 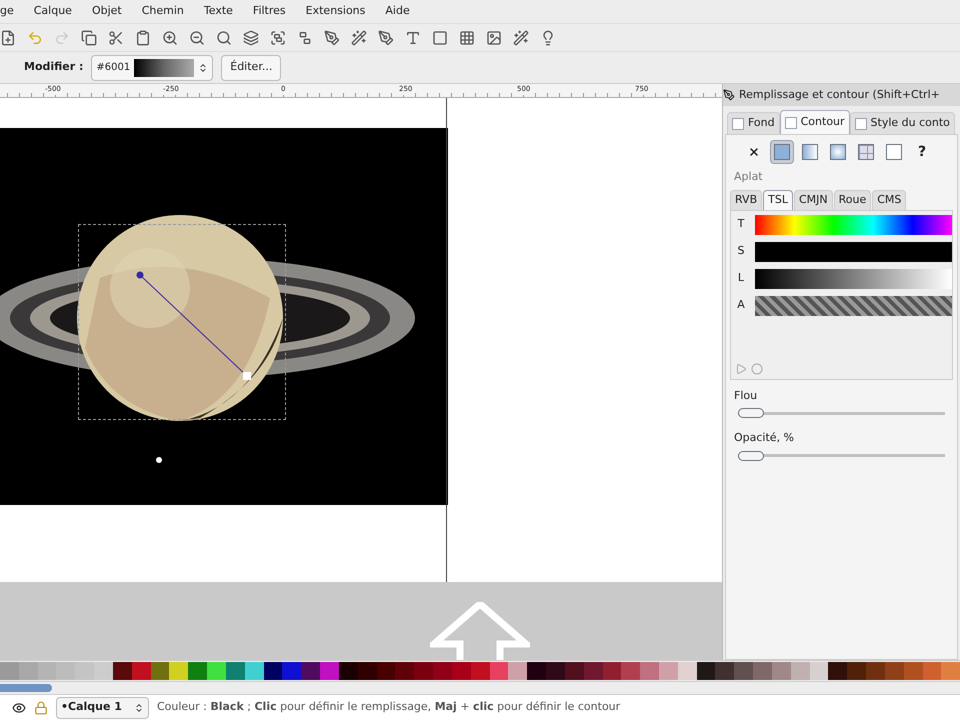 I want to click on redo-icon, so click(x=62, y=38).